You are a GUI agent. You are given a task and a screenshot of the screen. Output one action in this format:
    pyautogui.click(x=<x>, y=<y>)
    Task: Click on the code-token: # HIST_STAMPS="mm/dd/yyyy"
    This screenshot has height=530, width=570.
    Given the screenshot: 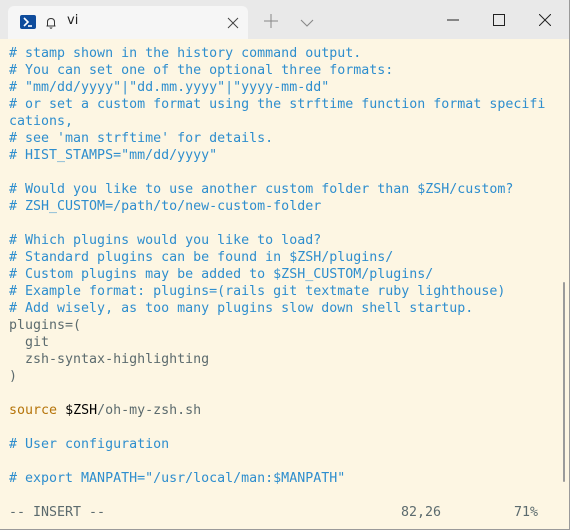 What is the action you would take?
    pyautogui.click(x=113, y=155)
    